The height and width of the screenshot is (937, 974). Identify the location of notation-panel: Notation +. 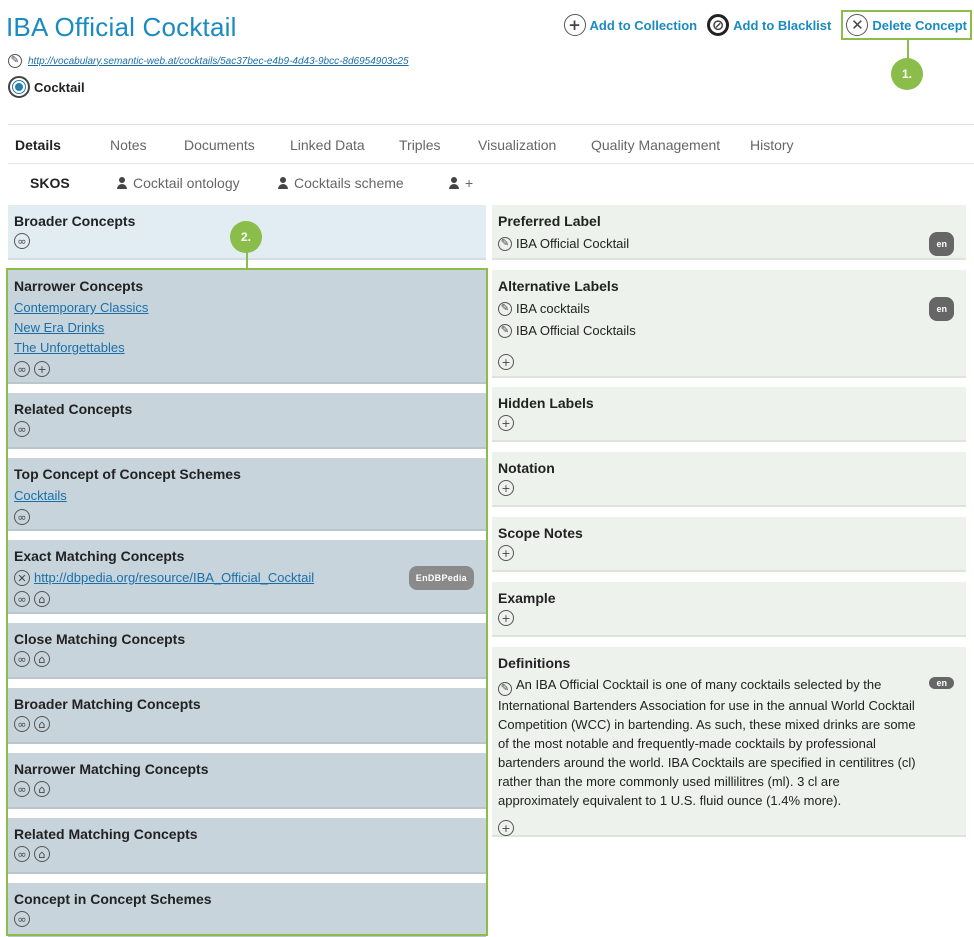
(729, 479).